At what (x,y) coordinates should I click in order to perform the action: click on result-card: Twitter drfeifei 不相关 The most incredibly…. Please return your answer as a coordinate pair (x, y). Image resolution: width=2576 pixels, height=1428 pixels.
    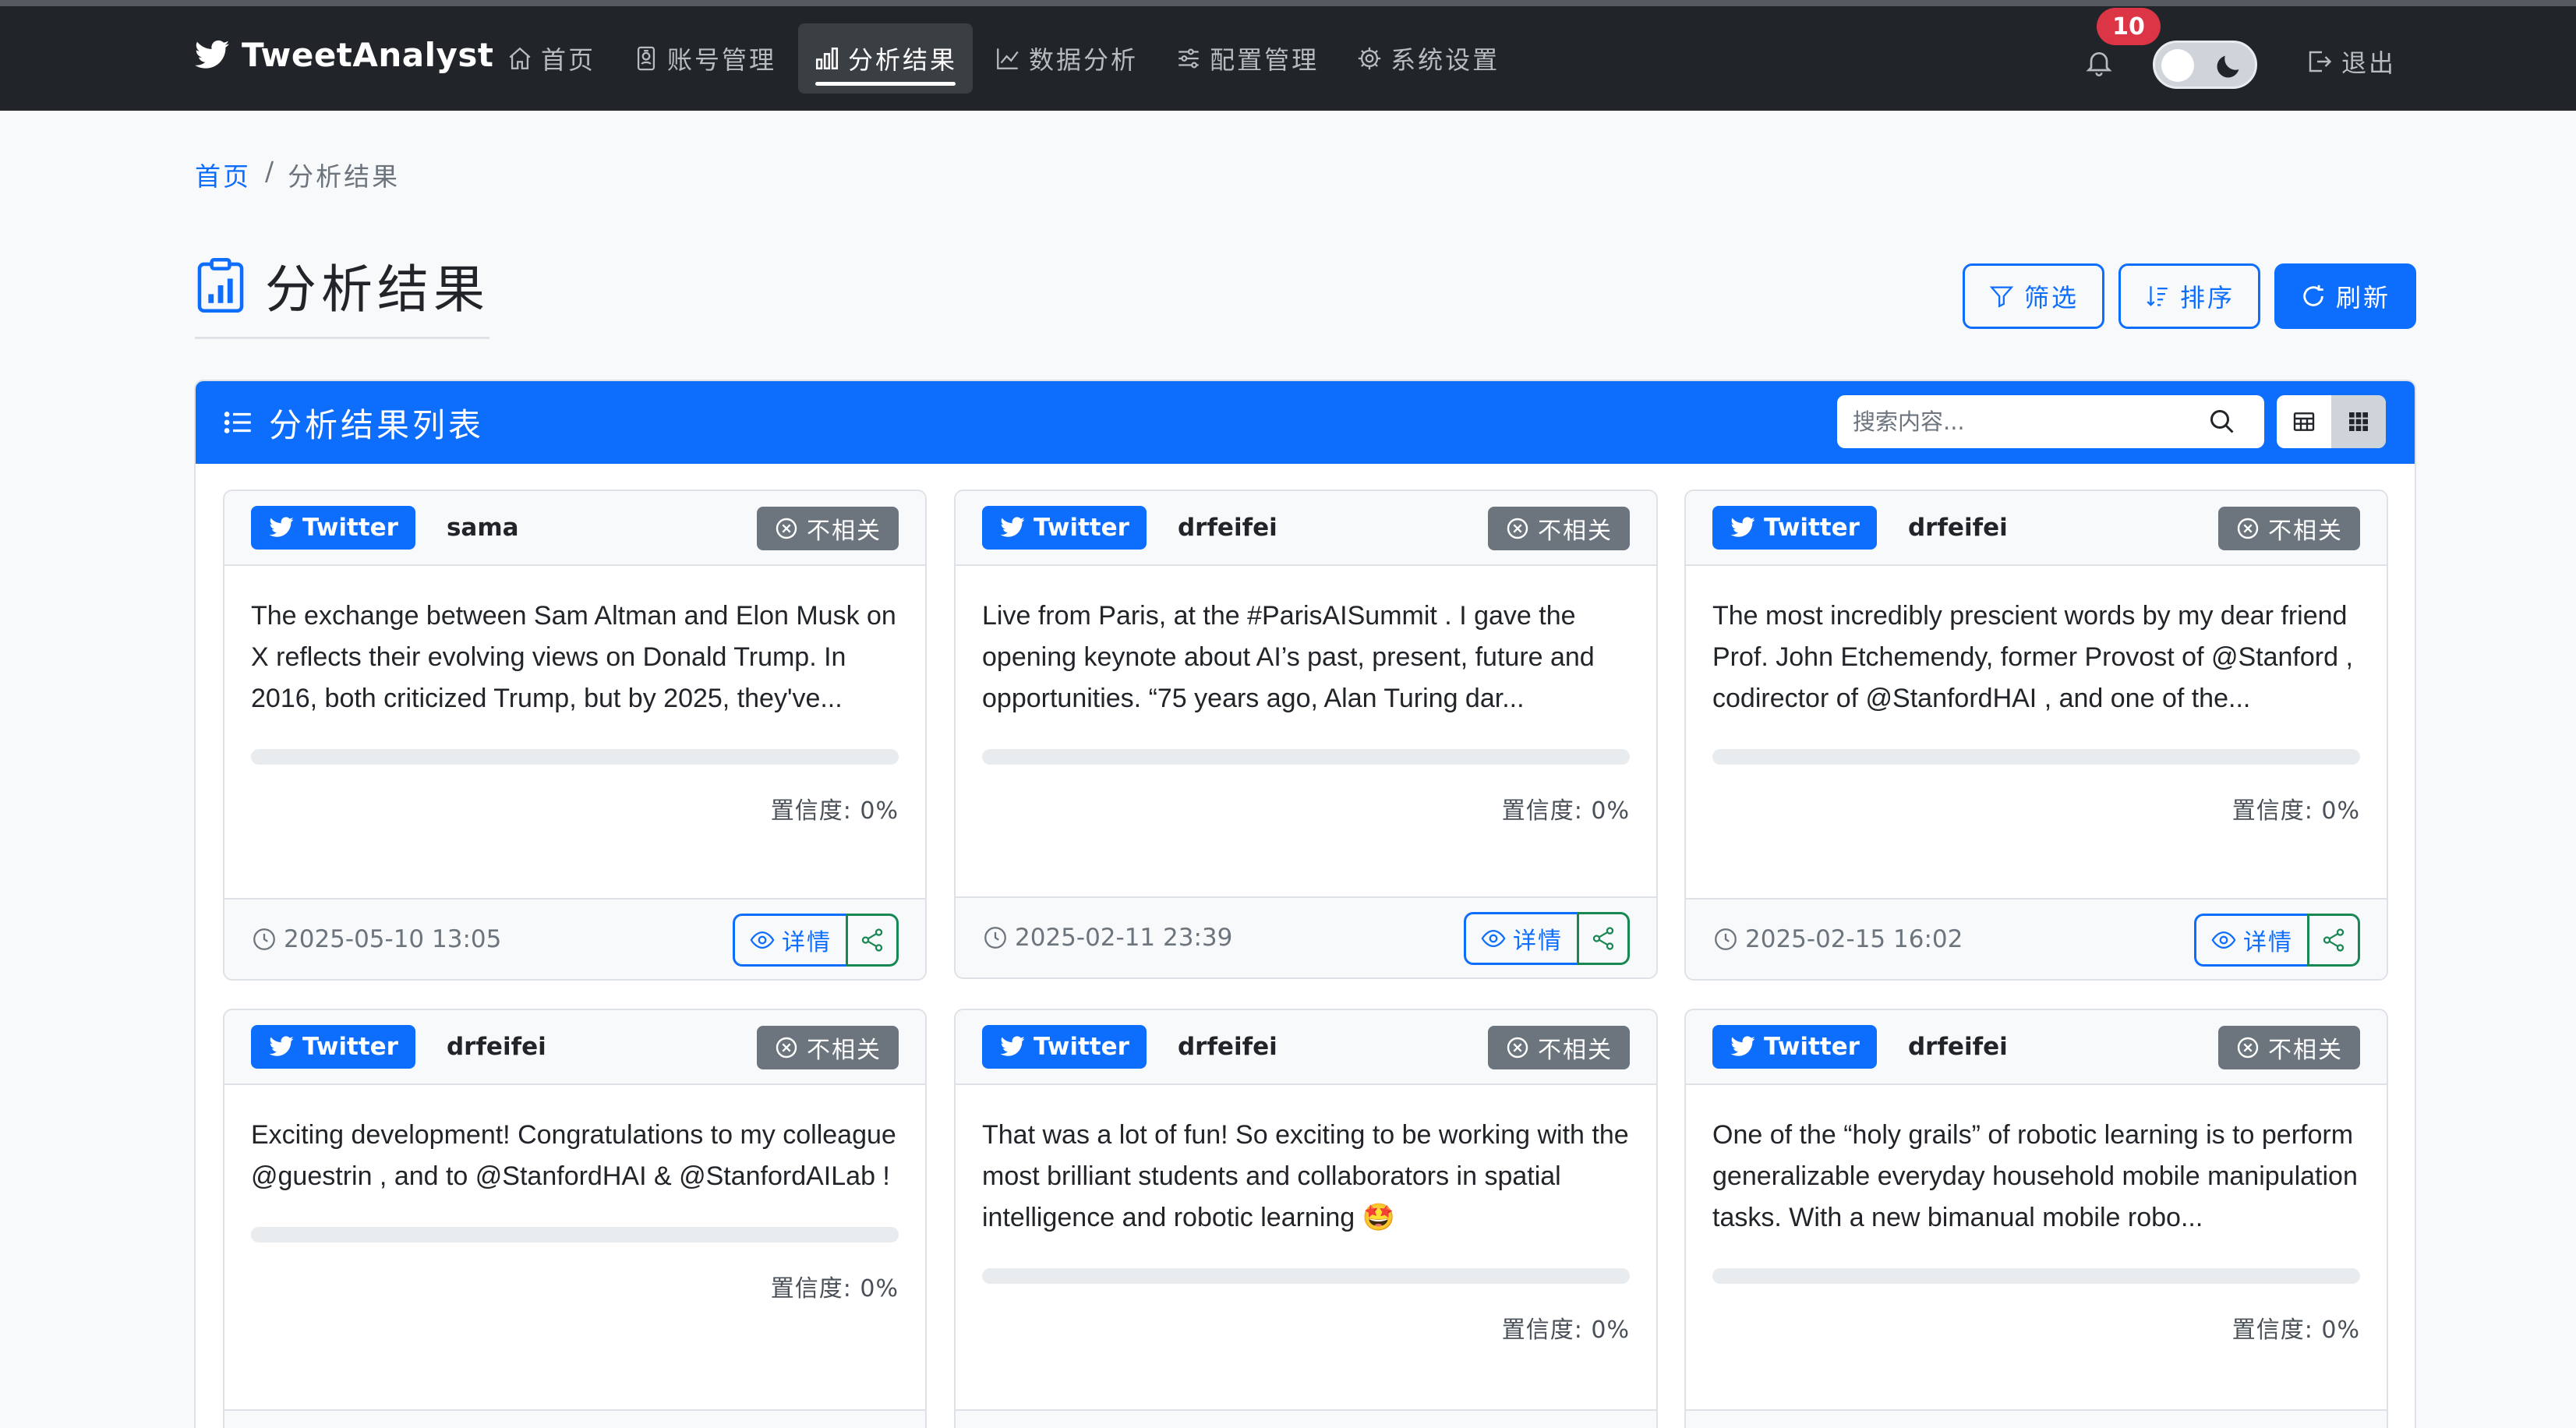
    Looking at the image, I should click on (2036, 735).